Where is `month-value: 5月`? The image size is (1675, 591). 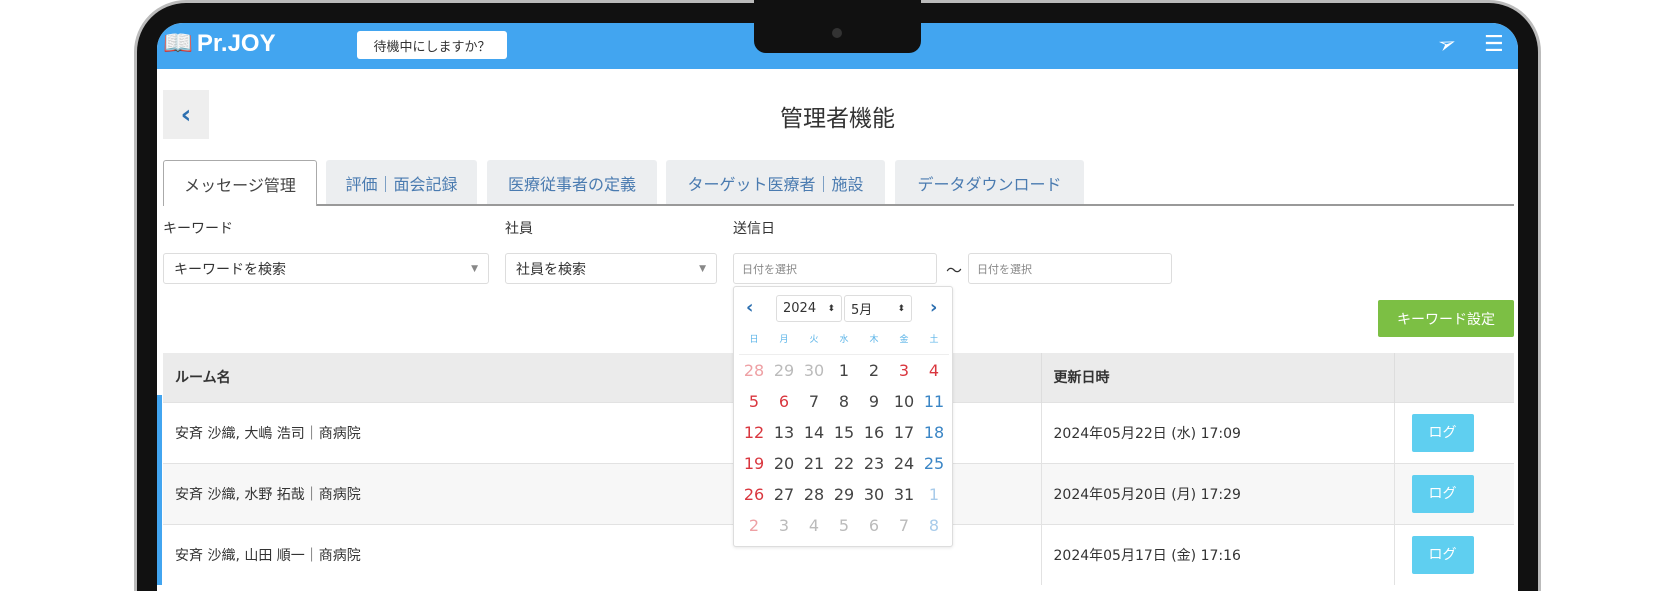
month-value: 5月 is located at coordinates (862, 310).